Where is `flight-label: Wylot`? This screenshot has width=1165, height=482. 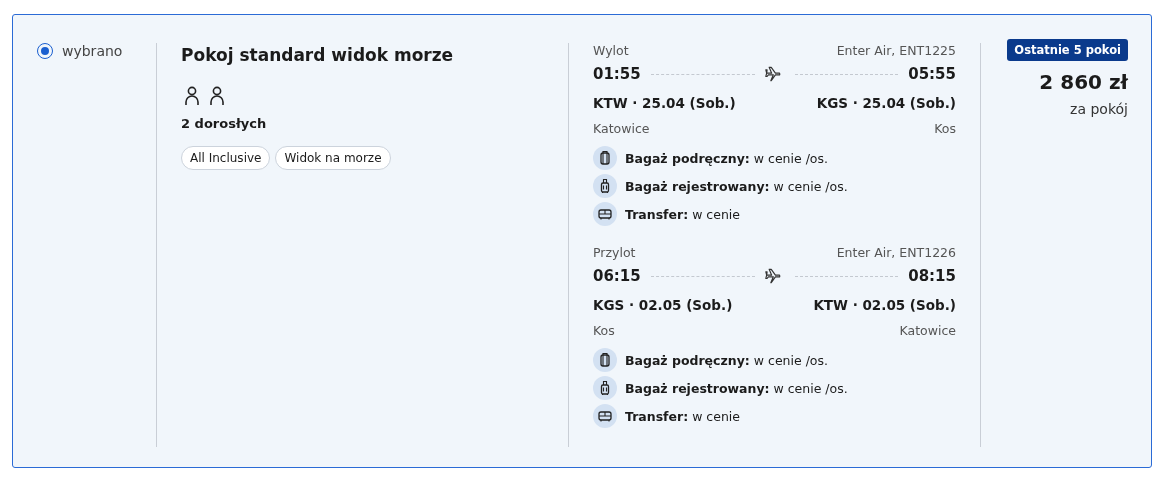 flight-label: Wylot is located at coordinates (611, 50).